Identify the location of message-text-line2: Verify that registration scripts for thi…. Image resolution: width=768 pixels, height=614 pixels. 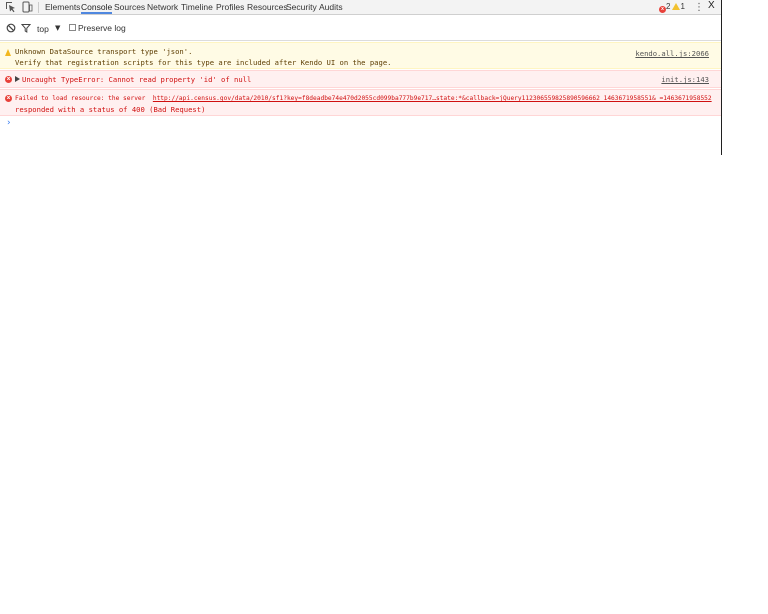
(203, 62).